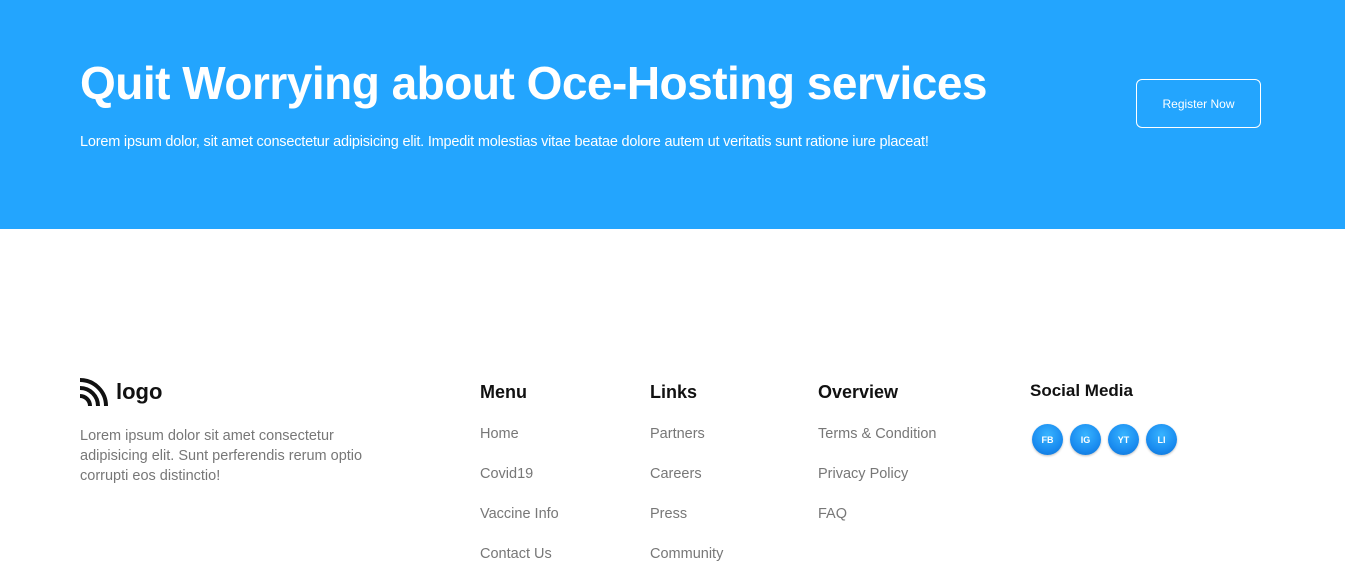 The width and height of the screenshot is (1345, 584). I want to click on wifi-signal-icon, so click(94, 392).